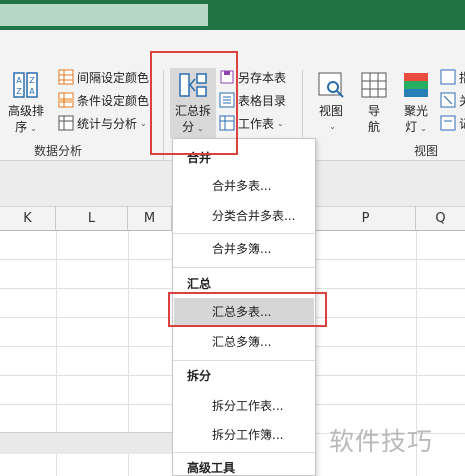  What do you see at coordinates (440, 219) in the screenshot?
I see `column-header-q: Q` at bounding box center [440, 219].